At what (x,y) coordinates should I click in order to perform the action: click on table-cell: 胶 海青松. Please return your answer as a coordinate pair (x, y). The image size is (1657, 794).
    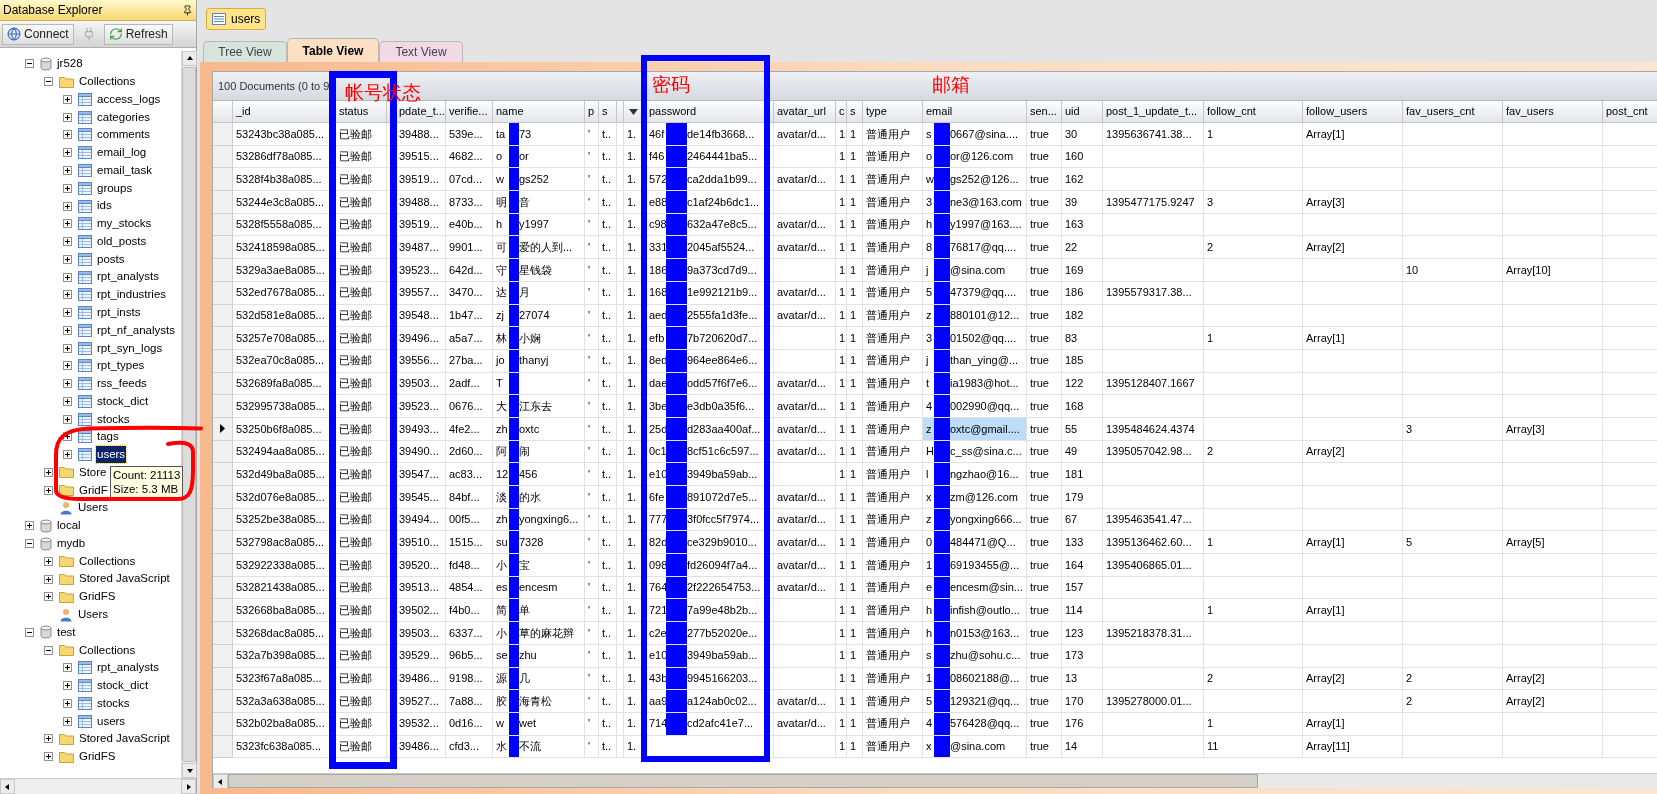
    Looking at the image, I should click on (539, 701).